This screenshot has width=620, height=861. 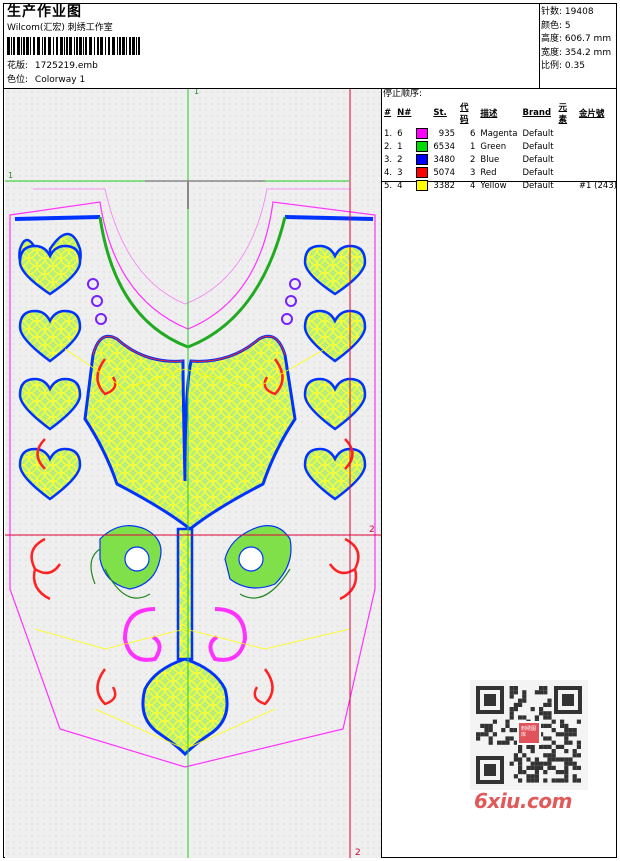 What do you see at coordinates (329, 218) in the screenshot?
I see `top-bands-right` at bounding box center [329, 218].